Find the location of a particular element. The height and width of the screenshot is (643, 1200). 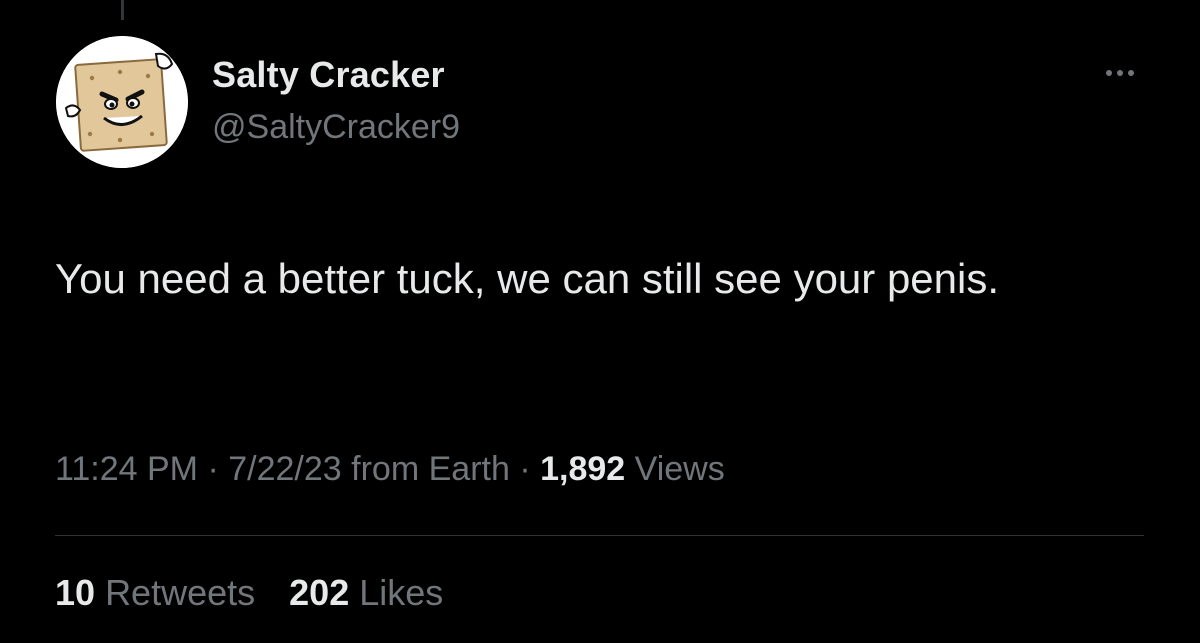

more-options-button is located at coordinates (1120, 73).